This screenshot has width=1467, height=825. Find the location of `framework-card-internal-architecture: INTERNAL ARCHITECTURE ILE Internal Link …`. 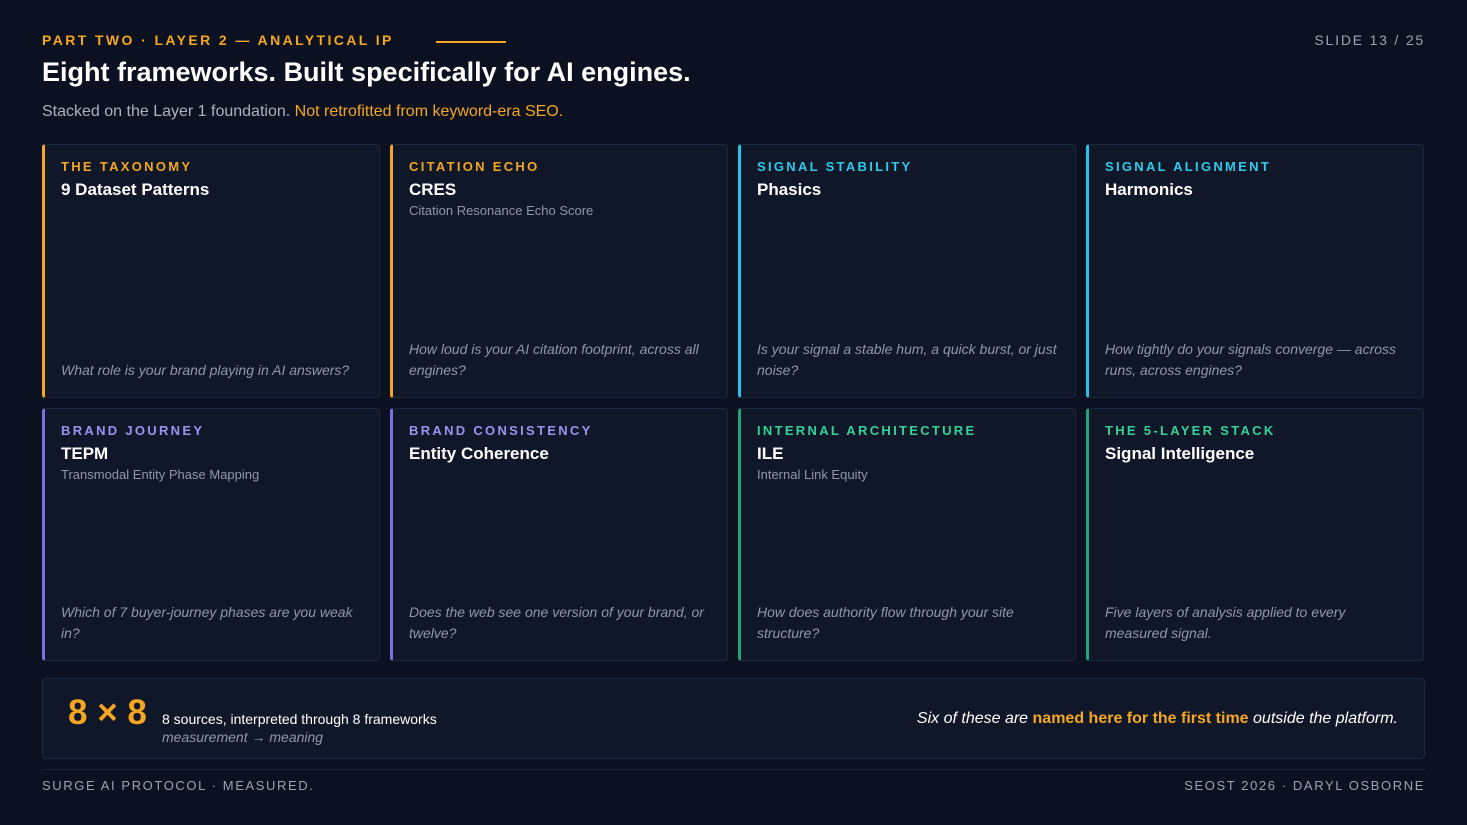

framework-card-internal-architecture: INTERNAL ARCHITECTURE ILE Internal Link … is located at coordinates (907, 534).